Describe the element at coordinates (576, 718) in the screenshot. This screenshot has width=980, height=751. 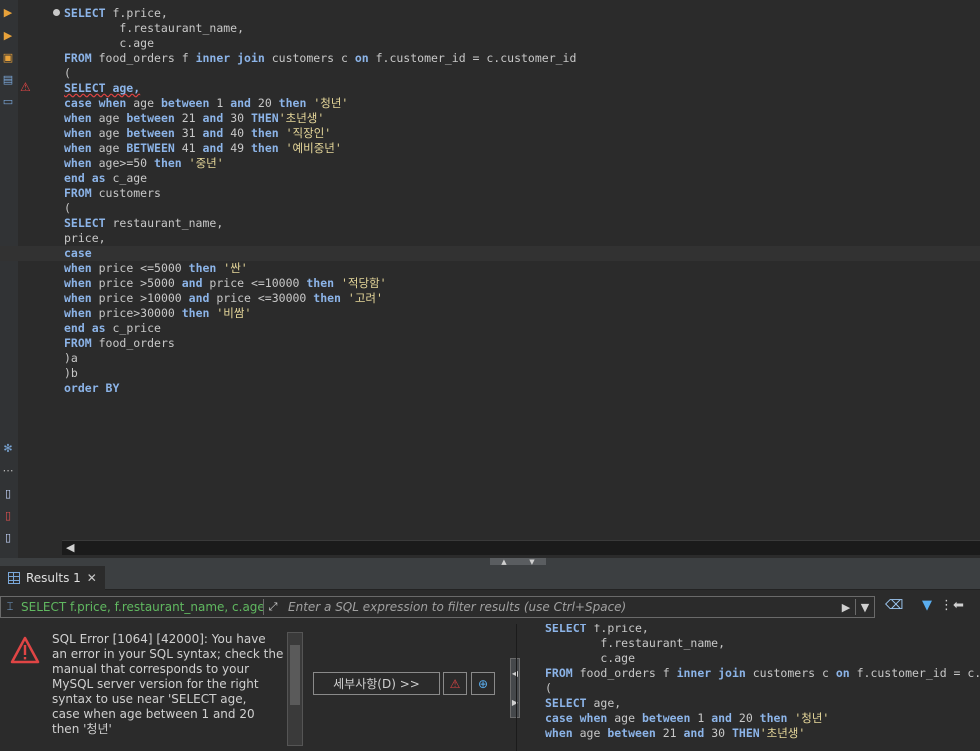
I see `code-token: case when` at that location.